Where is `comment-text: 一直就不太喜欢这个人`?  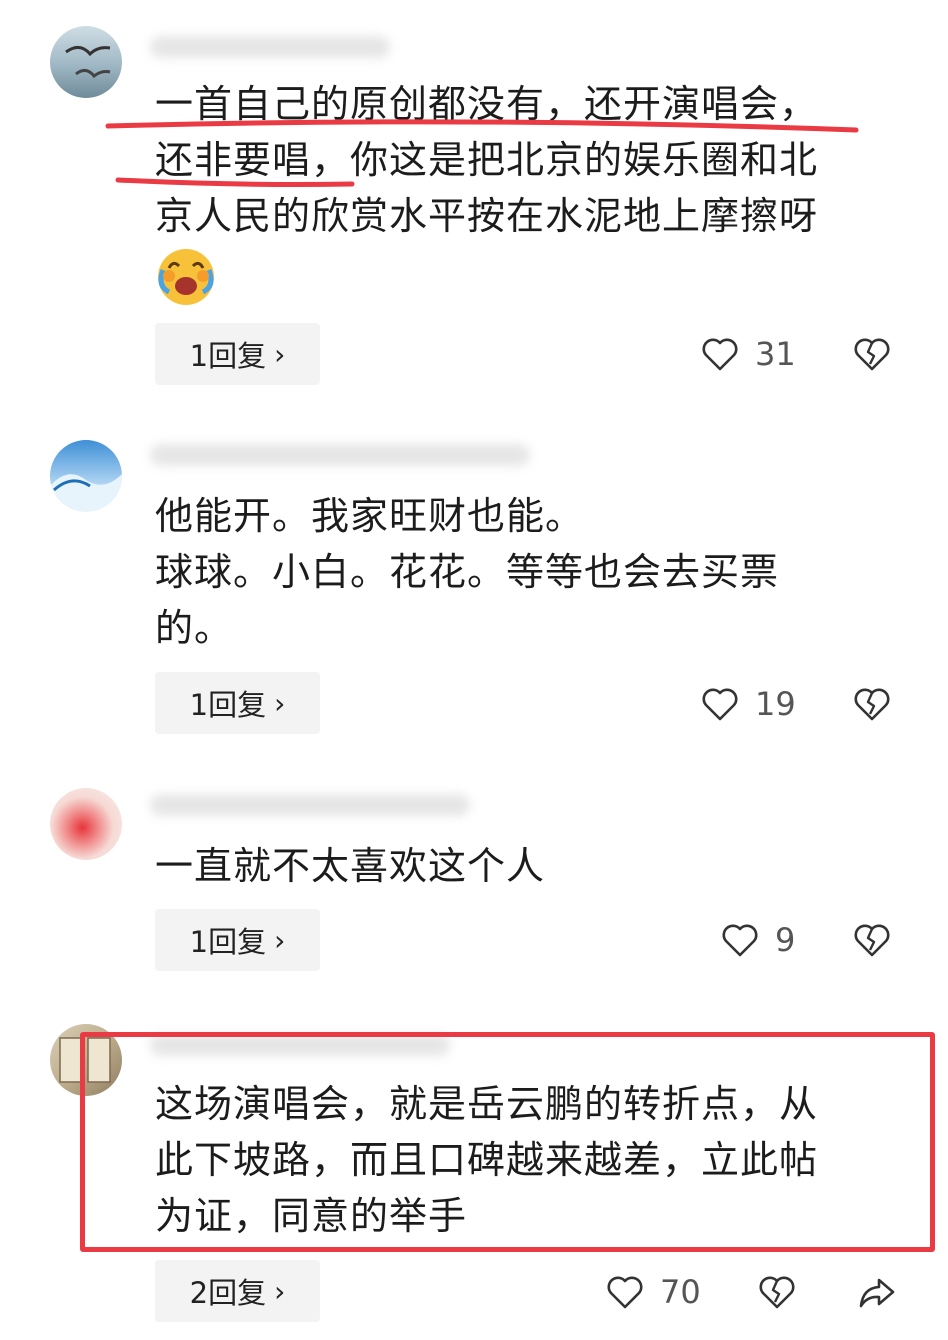
comment-text: 一直就不太喜欢这个人 is located at coordinates (520, 866).